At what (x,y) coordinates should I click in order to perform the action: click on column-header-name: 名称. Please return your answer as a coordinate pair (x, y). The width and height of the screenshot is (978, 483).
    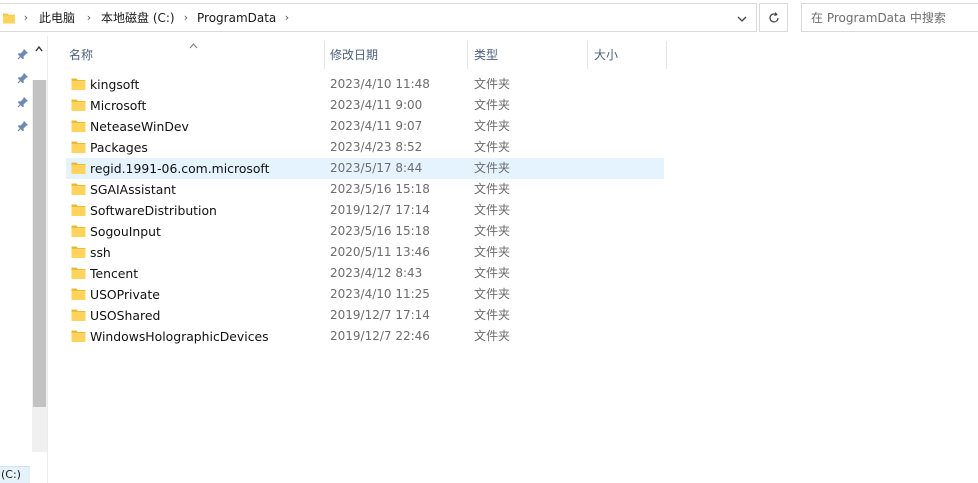
    Looking at the image, I should click on (81, 56).